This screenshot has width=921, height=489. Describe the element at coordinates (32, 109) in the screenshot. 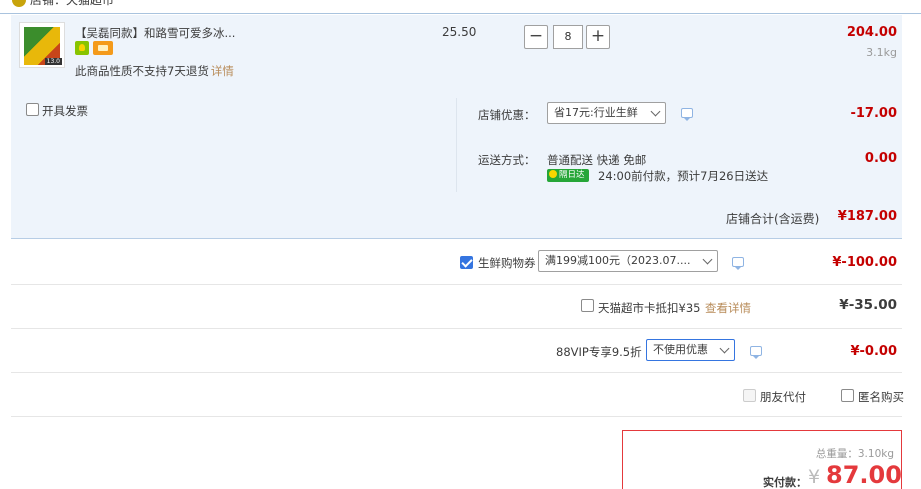

I see `invoice-checkbox` at that location.